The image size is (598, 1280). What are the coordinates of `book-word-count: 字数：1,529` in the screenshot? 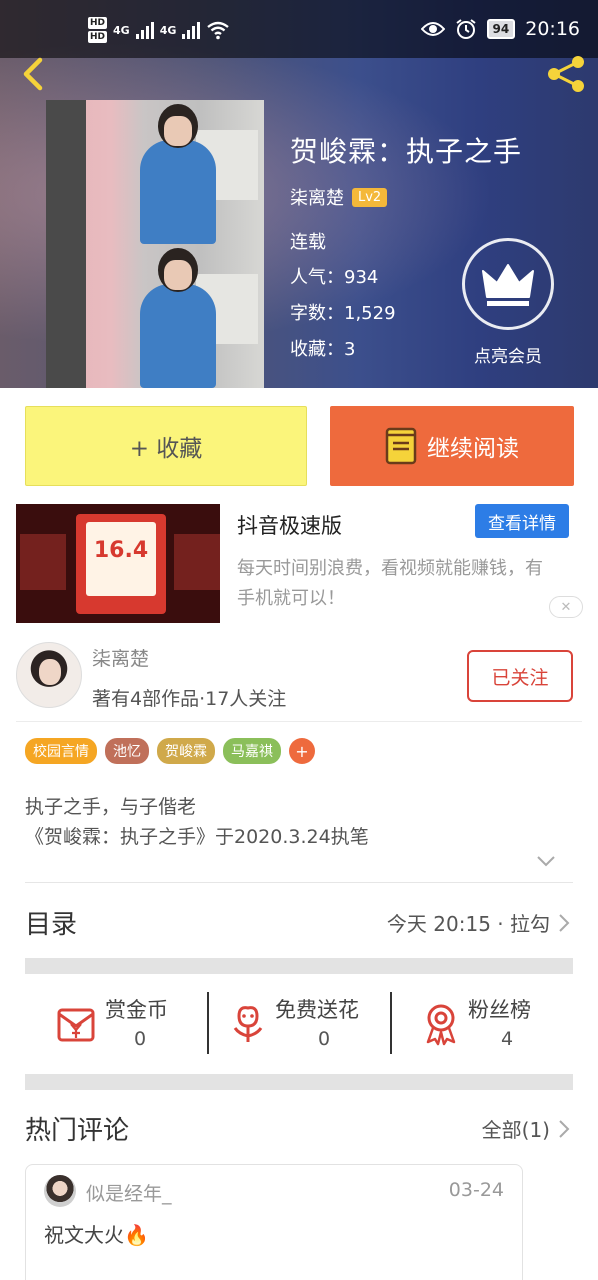 It's located at (343, 313).